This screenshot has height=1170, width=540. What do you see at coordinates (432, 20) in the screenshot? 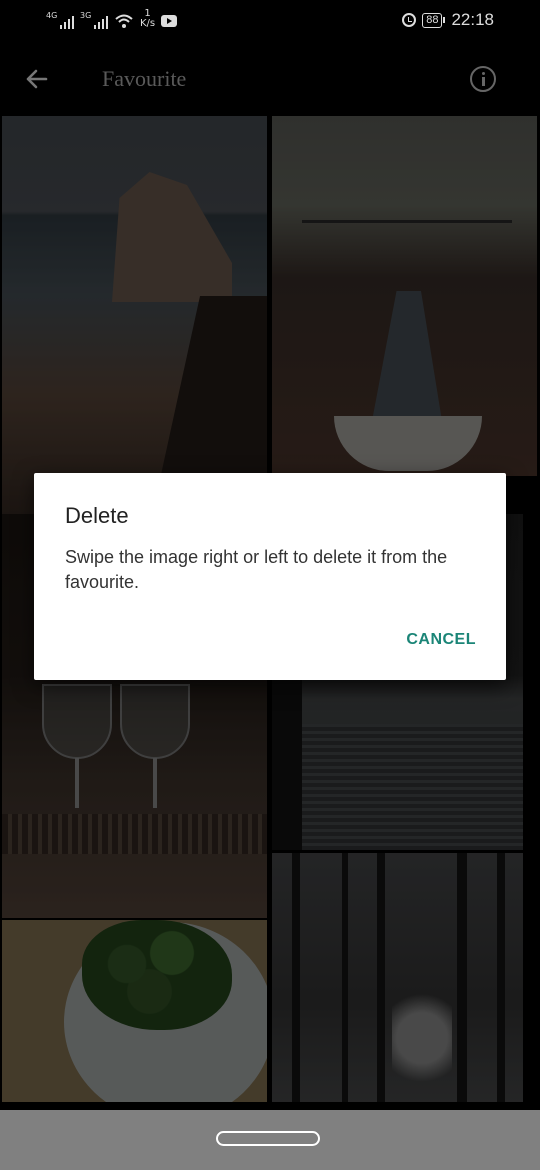
I see `battery-icon: 88` at bounding box center [432, 20].